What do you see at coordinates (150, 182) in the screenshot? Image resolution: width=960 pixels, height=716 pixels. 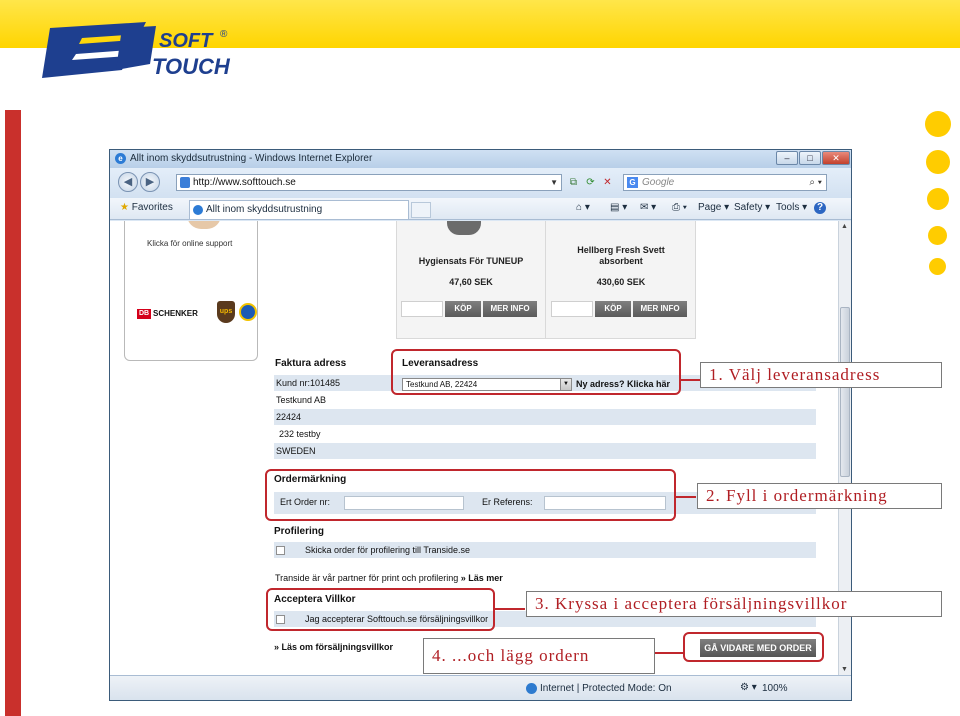 I see `forward-icon: ▶` at bounding box center [150, 182].